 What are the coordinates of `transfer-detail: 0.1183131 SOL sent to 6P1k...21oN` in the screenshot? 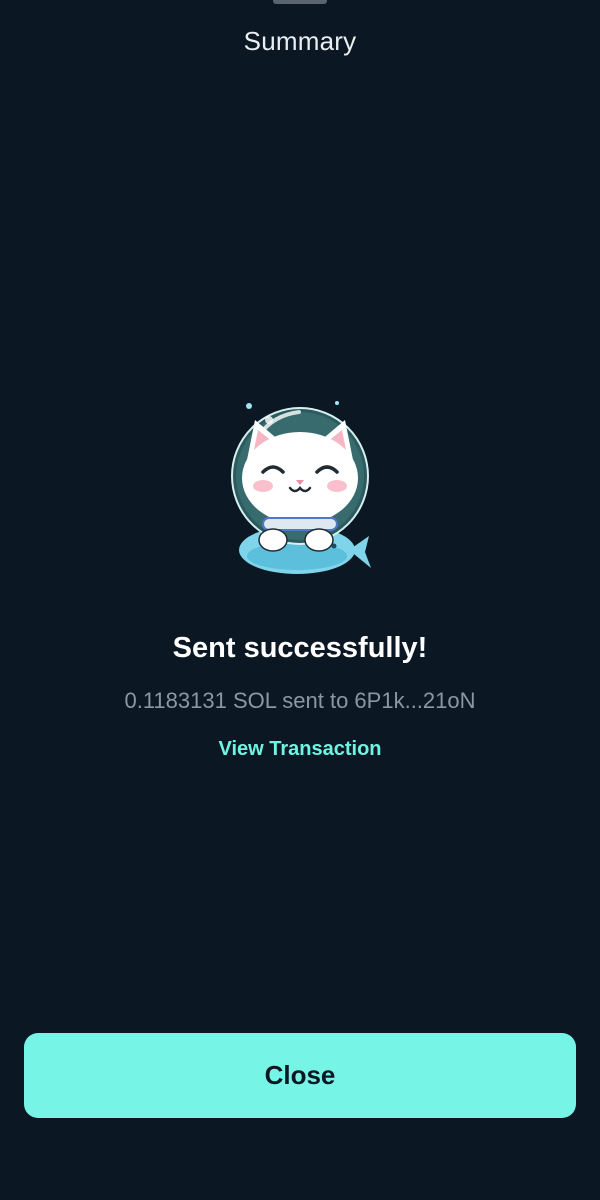 It's located at (300, 700).